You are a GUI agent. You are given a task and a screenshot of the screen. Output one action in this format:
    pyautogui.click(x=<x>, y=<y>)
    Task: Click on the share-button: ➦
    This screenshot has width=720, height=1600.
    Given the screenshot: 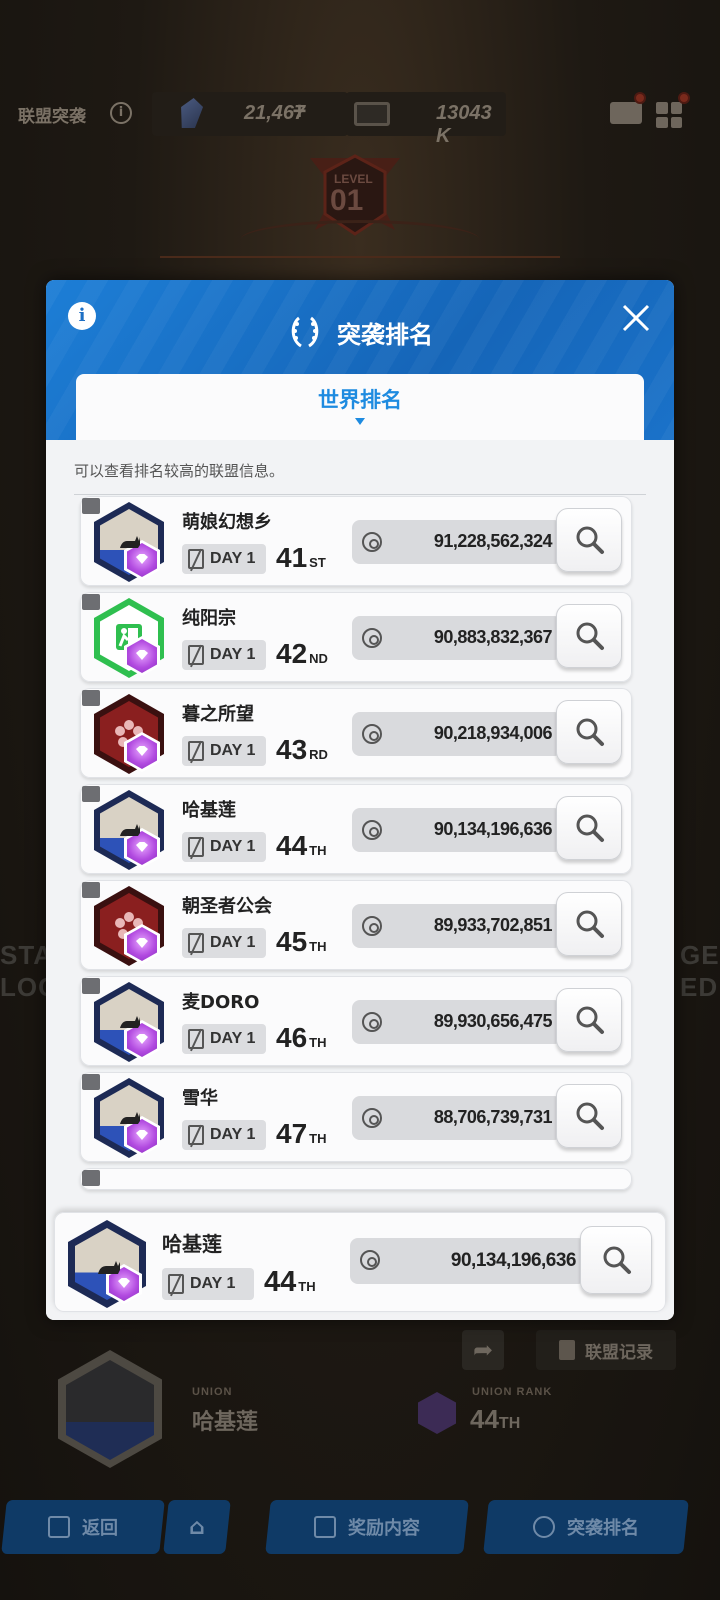 What is the action you would take?
    pyautogui.click(x=483, y=1350)
    